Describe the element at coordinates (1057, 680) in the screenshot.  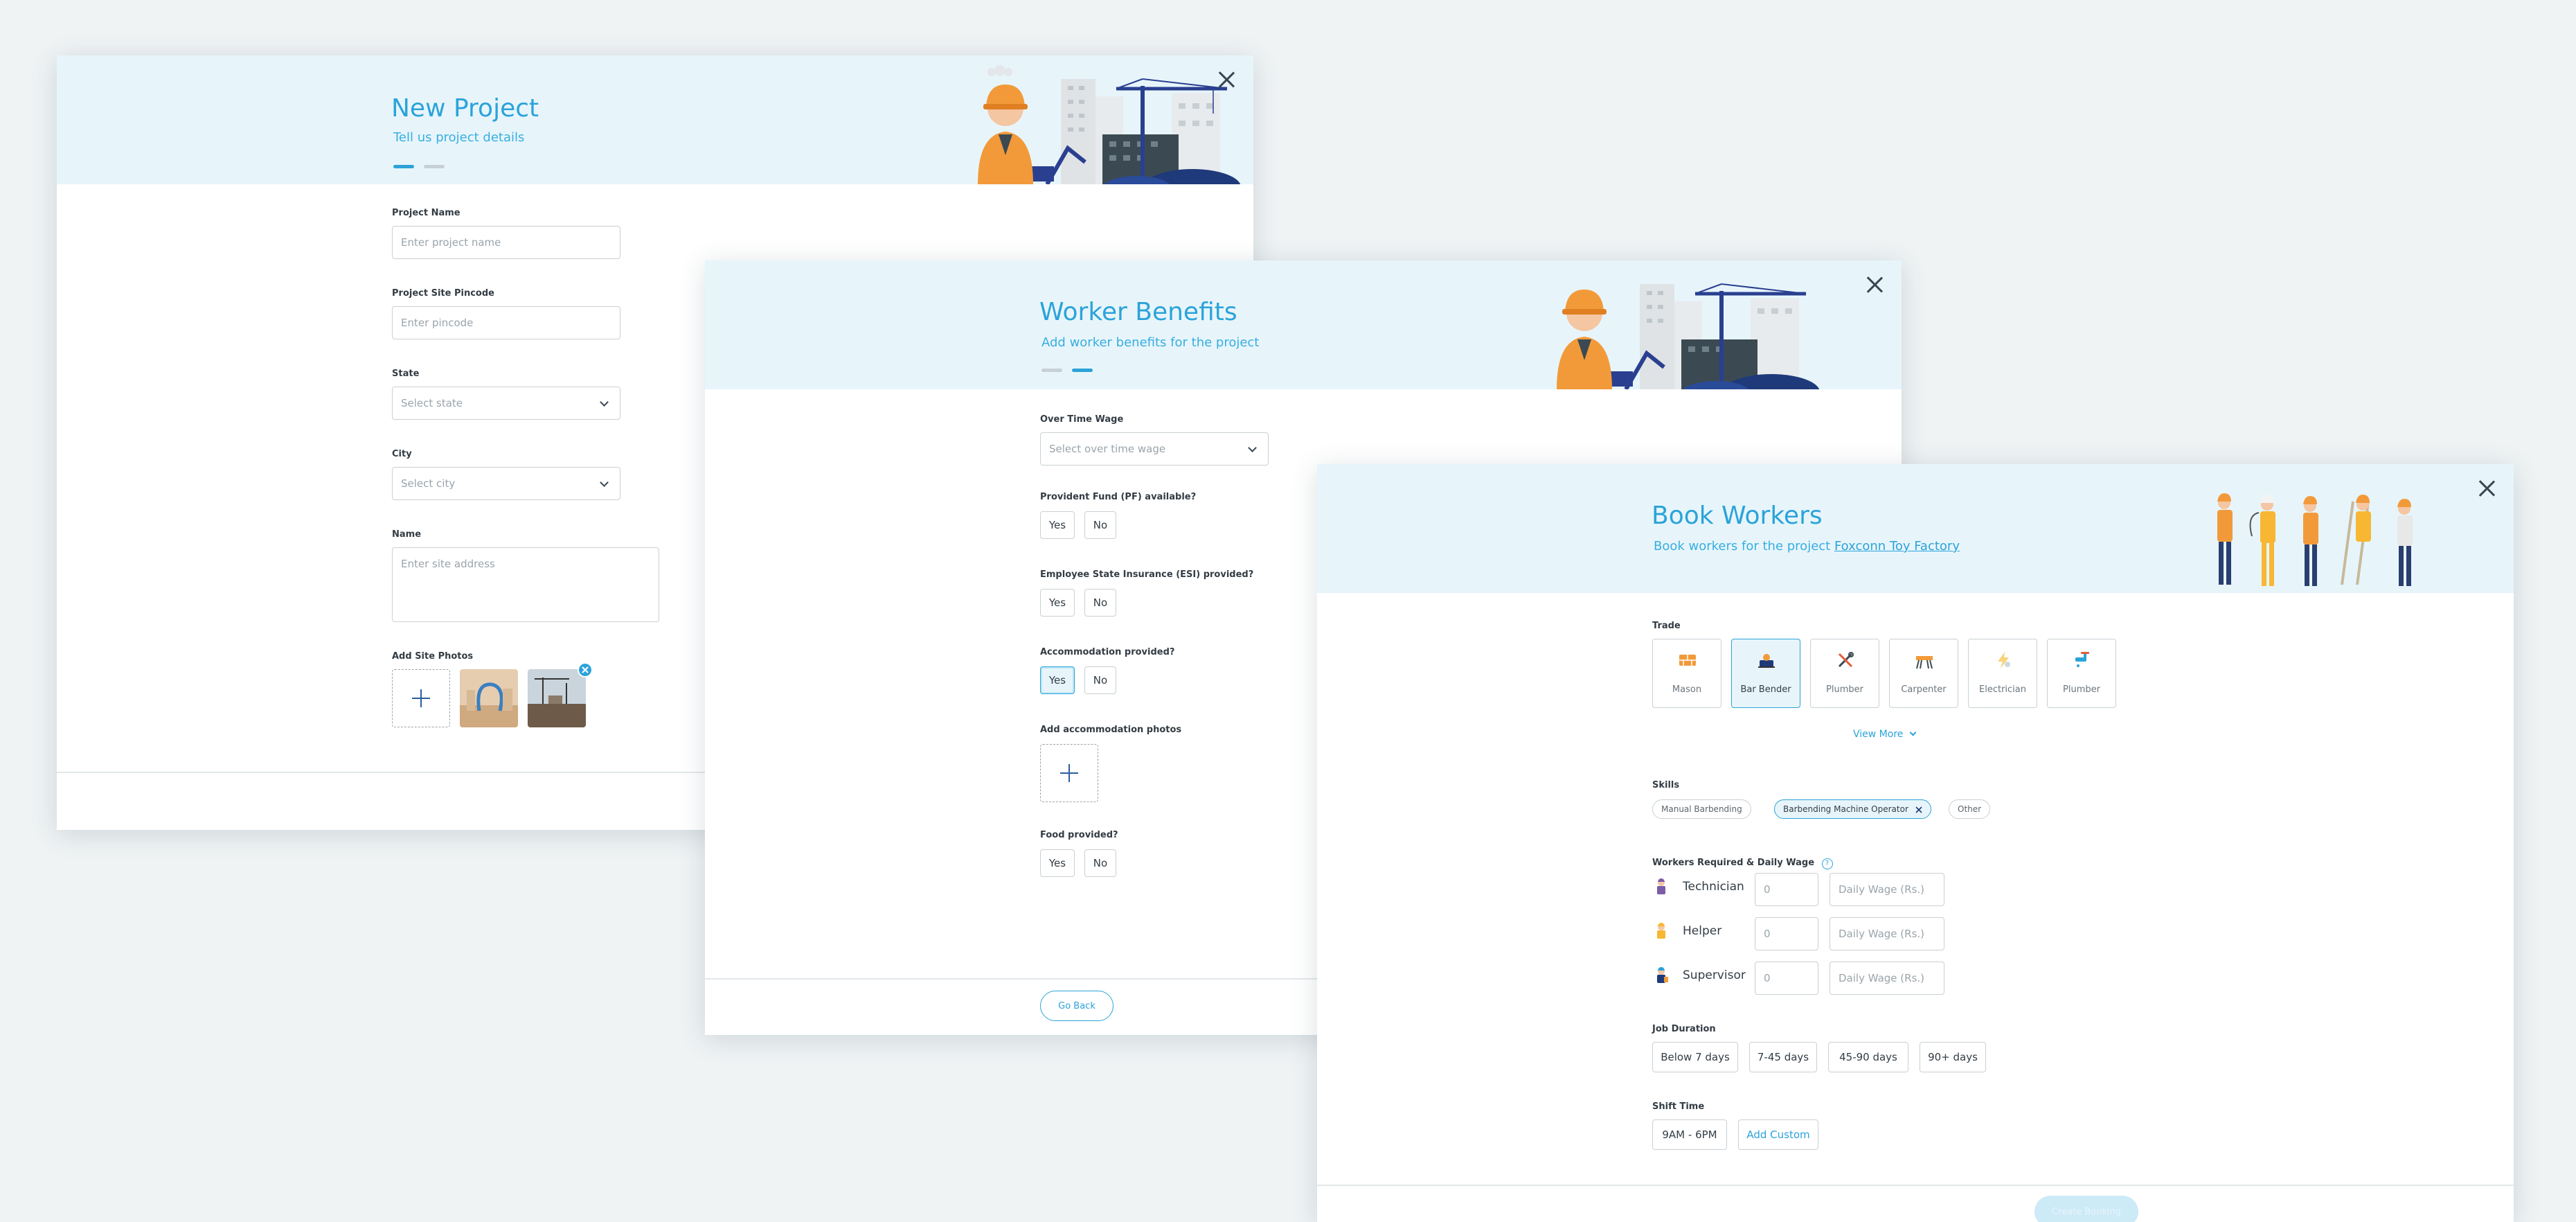
I see `accommodation-yes-button: Yes` at that location.